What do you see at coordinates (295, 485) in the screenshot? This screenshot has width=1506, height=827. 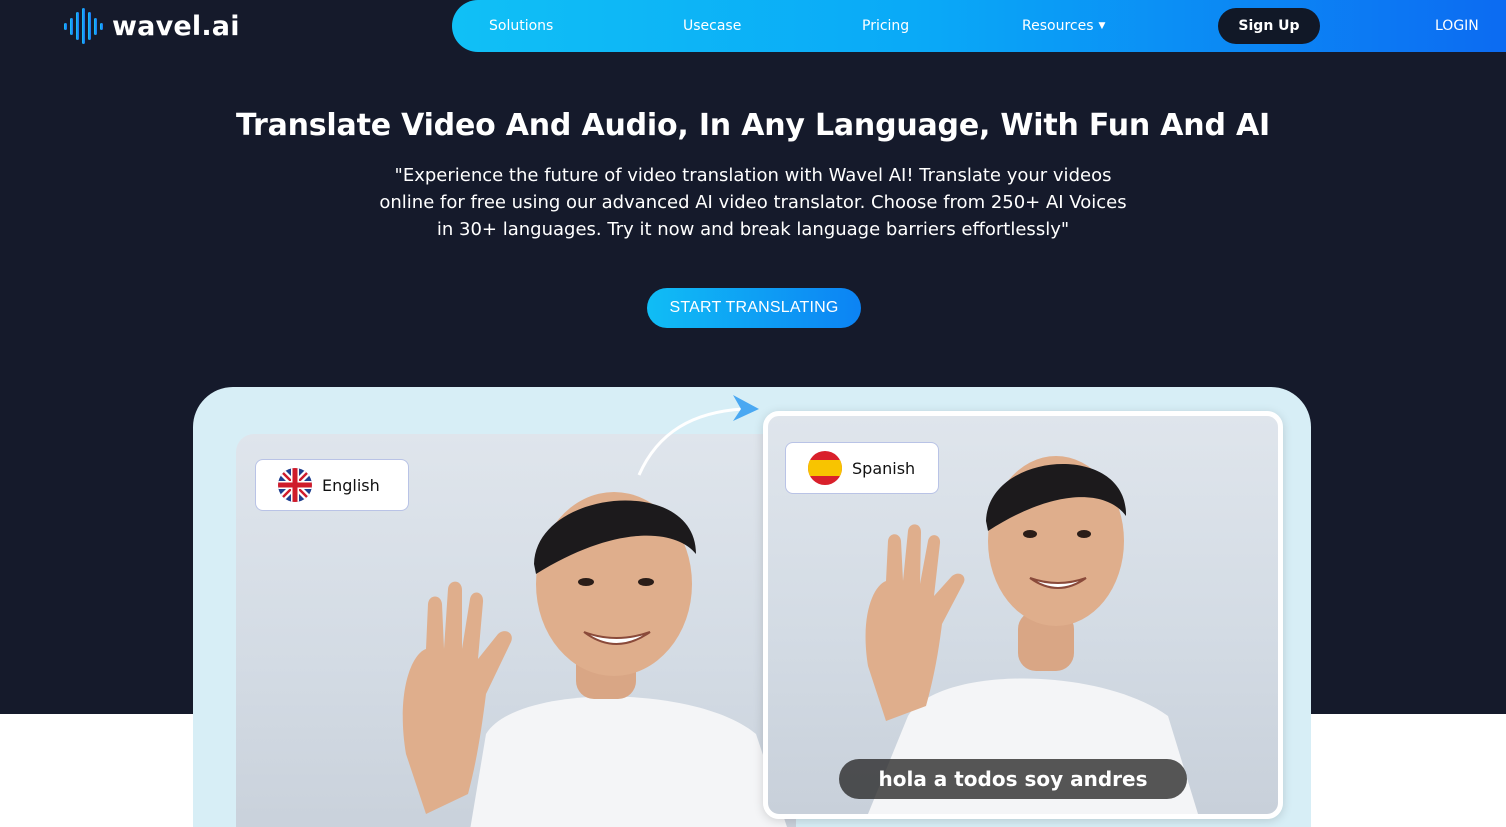 I see `uk-flag-icon` at bounding box center [295, 485].